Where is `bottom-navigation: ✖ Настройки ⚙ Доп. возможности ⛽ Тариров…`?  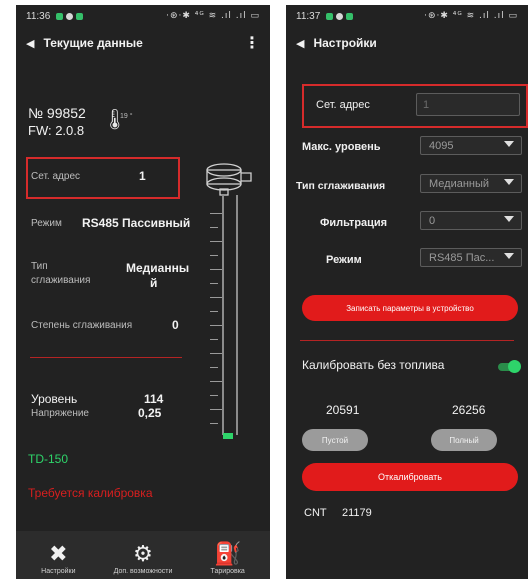
bottom-navigation: ✖ Настройки ⚙ Доп. возможности ⛽ Тариров… is located at coordinates (143, 555).